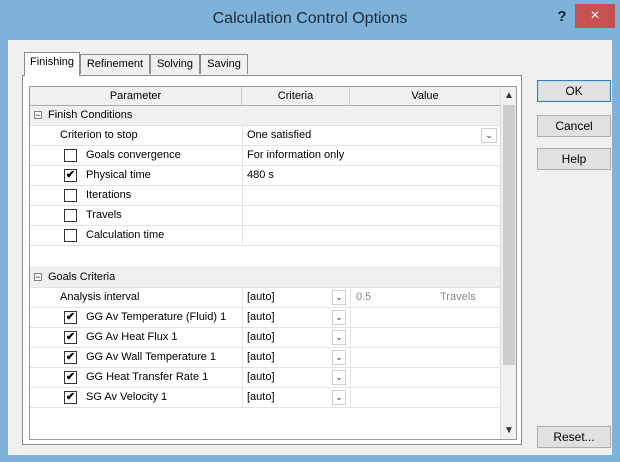  I want to click on param-label: Goals convergence, so click(133, 155).